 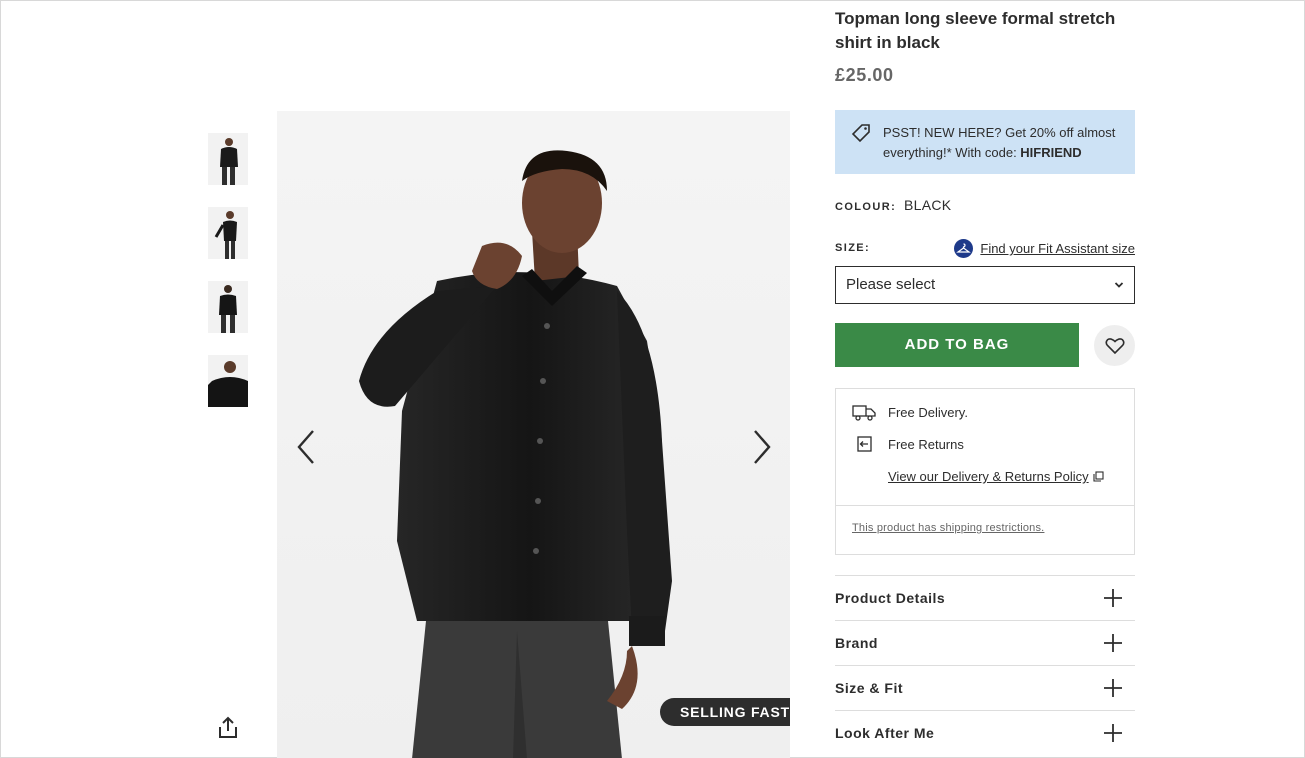 I want to click on fit-assistant-label: Find your Fit Assistant size, so click(x=1057, y=248).